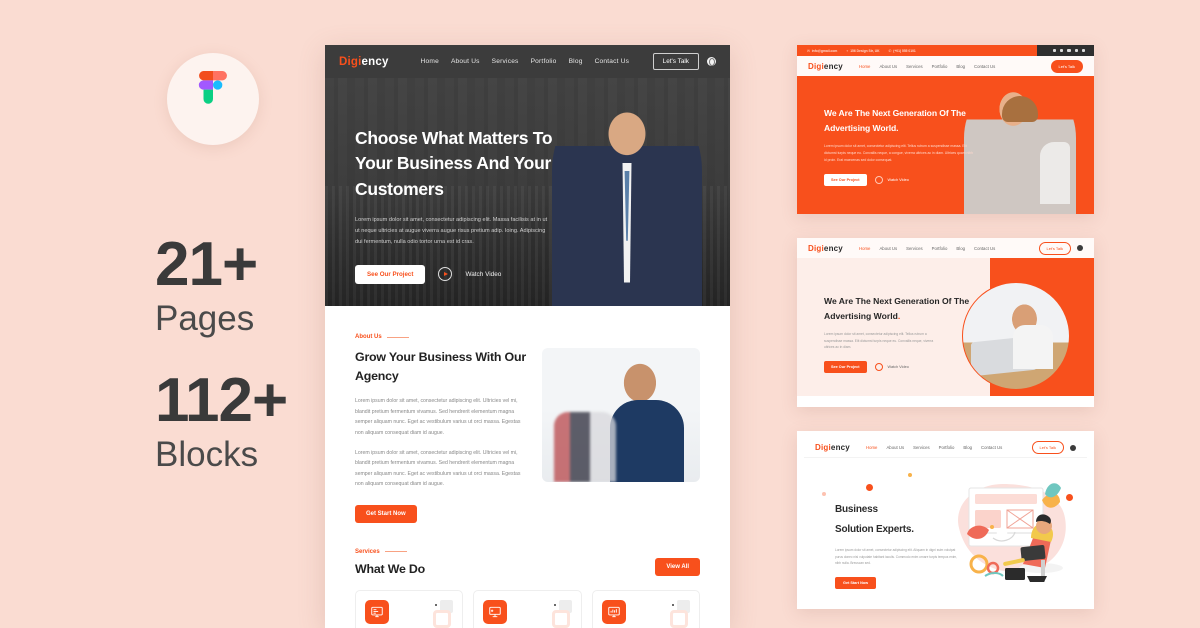 Image resolution: width=1200 pixels, height=628 pixels. I want to click on stat-pages-label: Pages, so click(205, 318).